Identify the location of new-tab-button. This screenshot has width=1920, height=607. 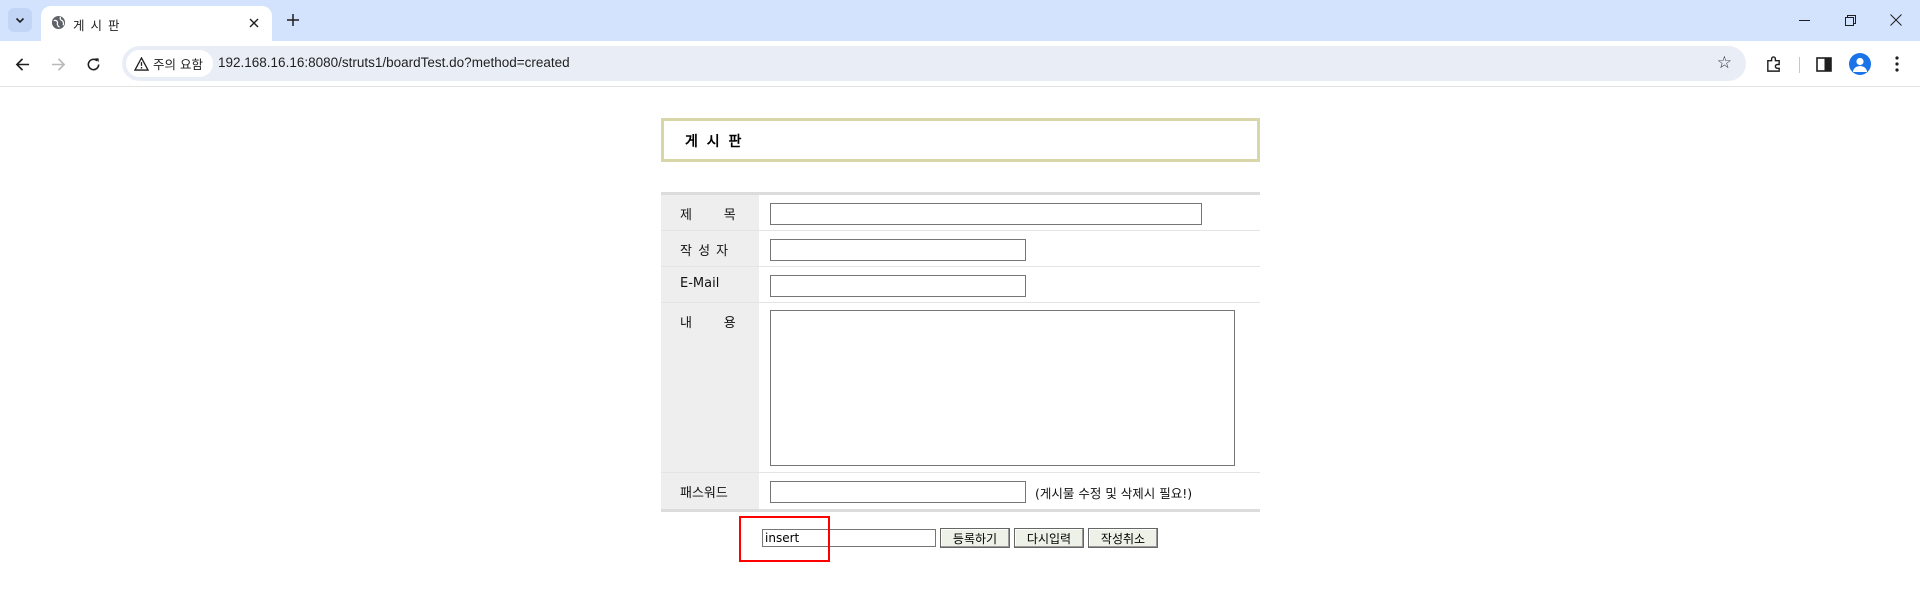
(293, 20).